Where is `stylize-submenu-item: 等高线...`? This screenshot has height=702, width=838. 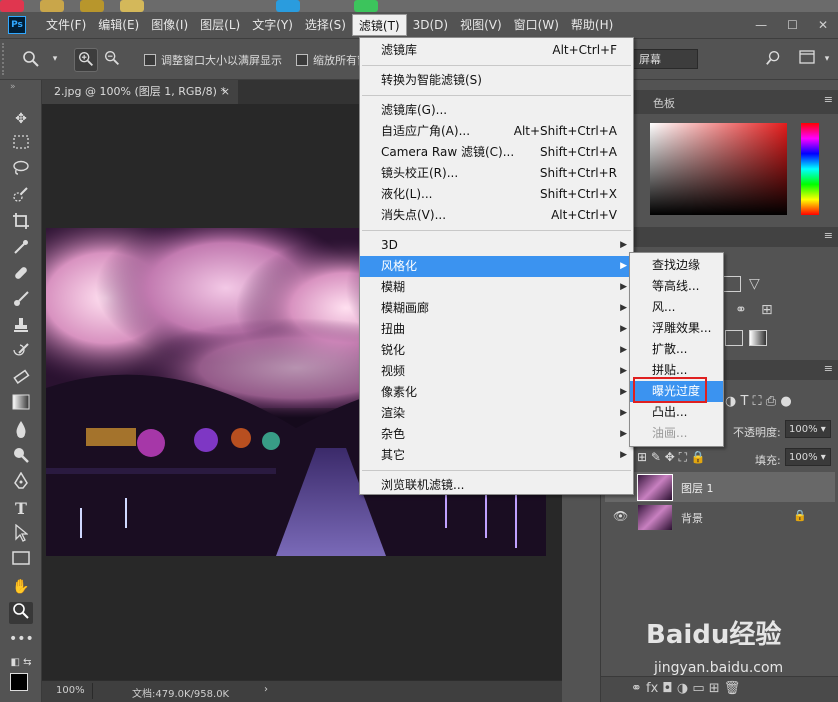
stylize-submenu-item: 等高线... is located at coordinates (676, 286).